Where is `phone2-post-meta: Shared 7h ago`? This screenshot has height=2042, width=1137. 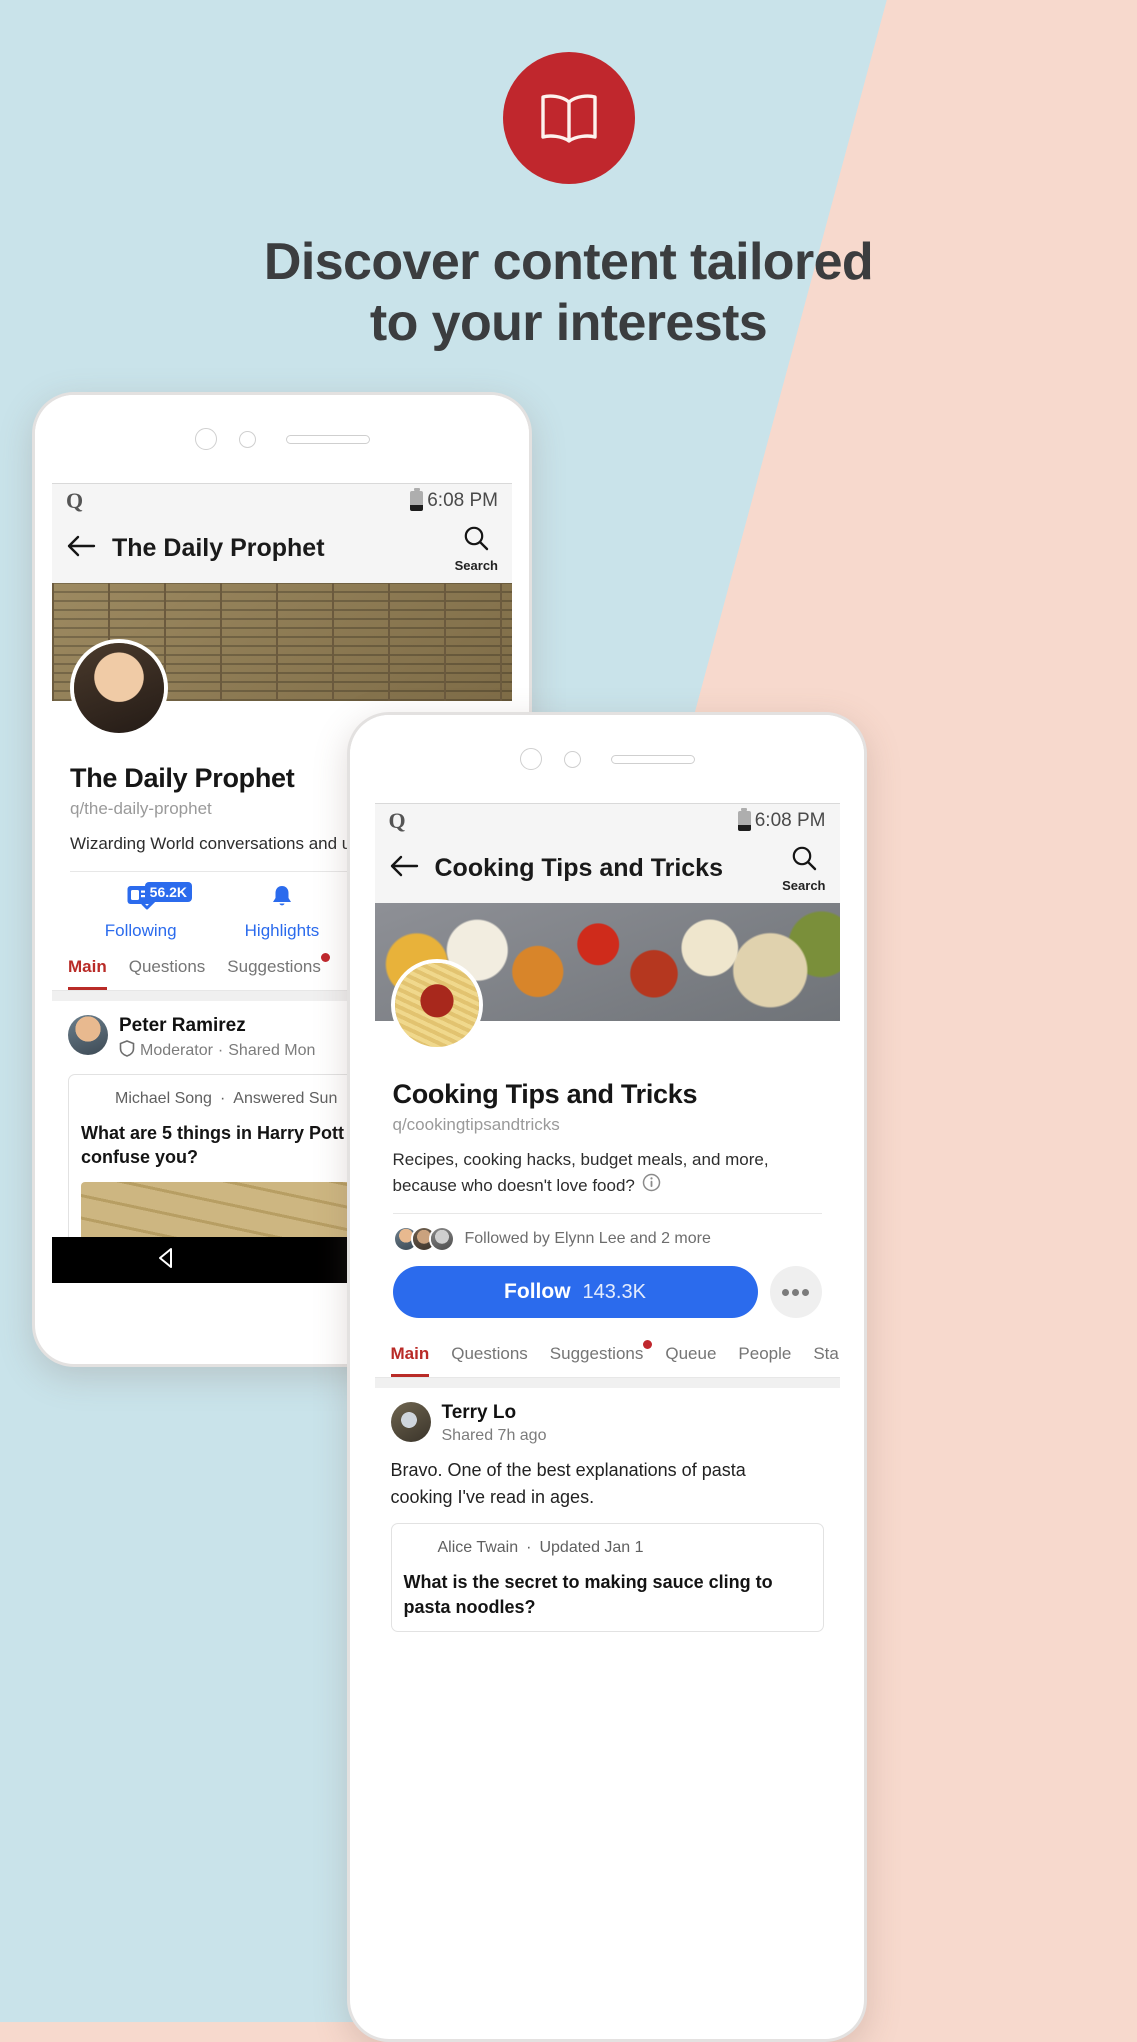 phone2-post-meta: Shared 7h ago is located at coordinates (494, 1436).